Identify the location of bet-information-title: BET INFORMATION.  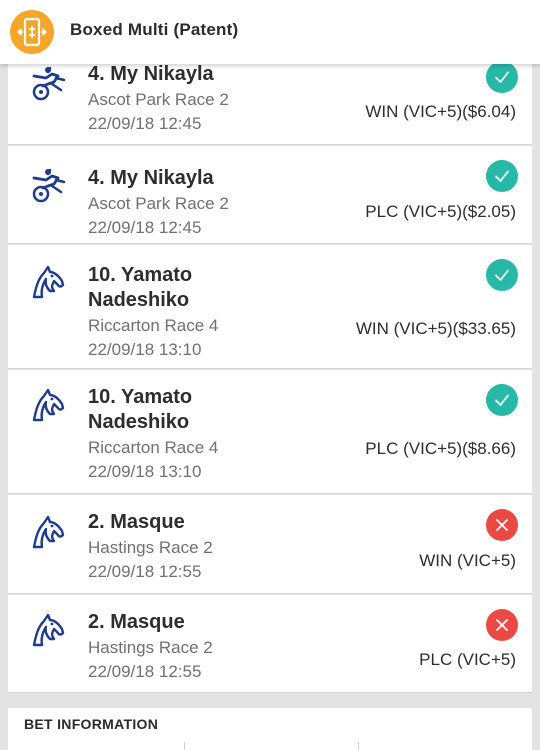
(91, 724).